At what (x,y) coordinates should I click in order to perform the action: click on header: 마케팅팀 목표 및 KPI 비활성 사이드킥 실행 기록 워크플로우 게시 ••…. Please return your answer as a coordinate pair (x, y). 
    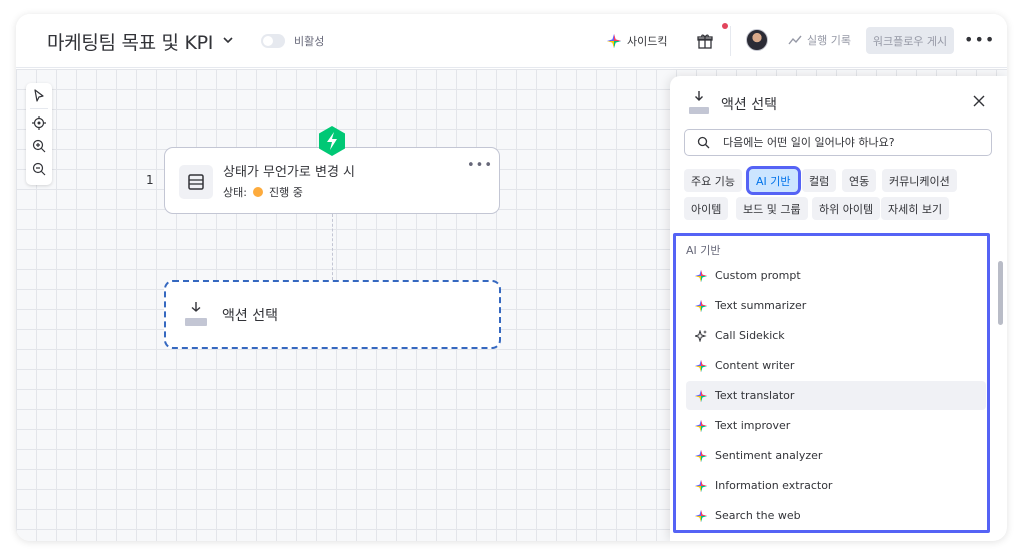
    Looking at the image, I should click on (511, 41).